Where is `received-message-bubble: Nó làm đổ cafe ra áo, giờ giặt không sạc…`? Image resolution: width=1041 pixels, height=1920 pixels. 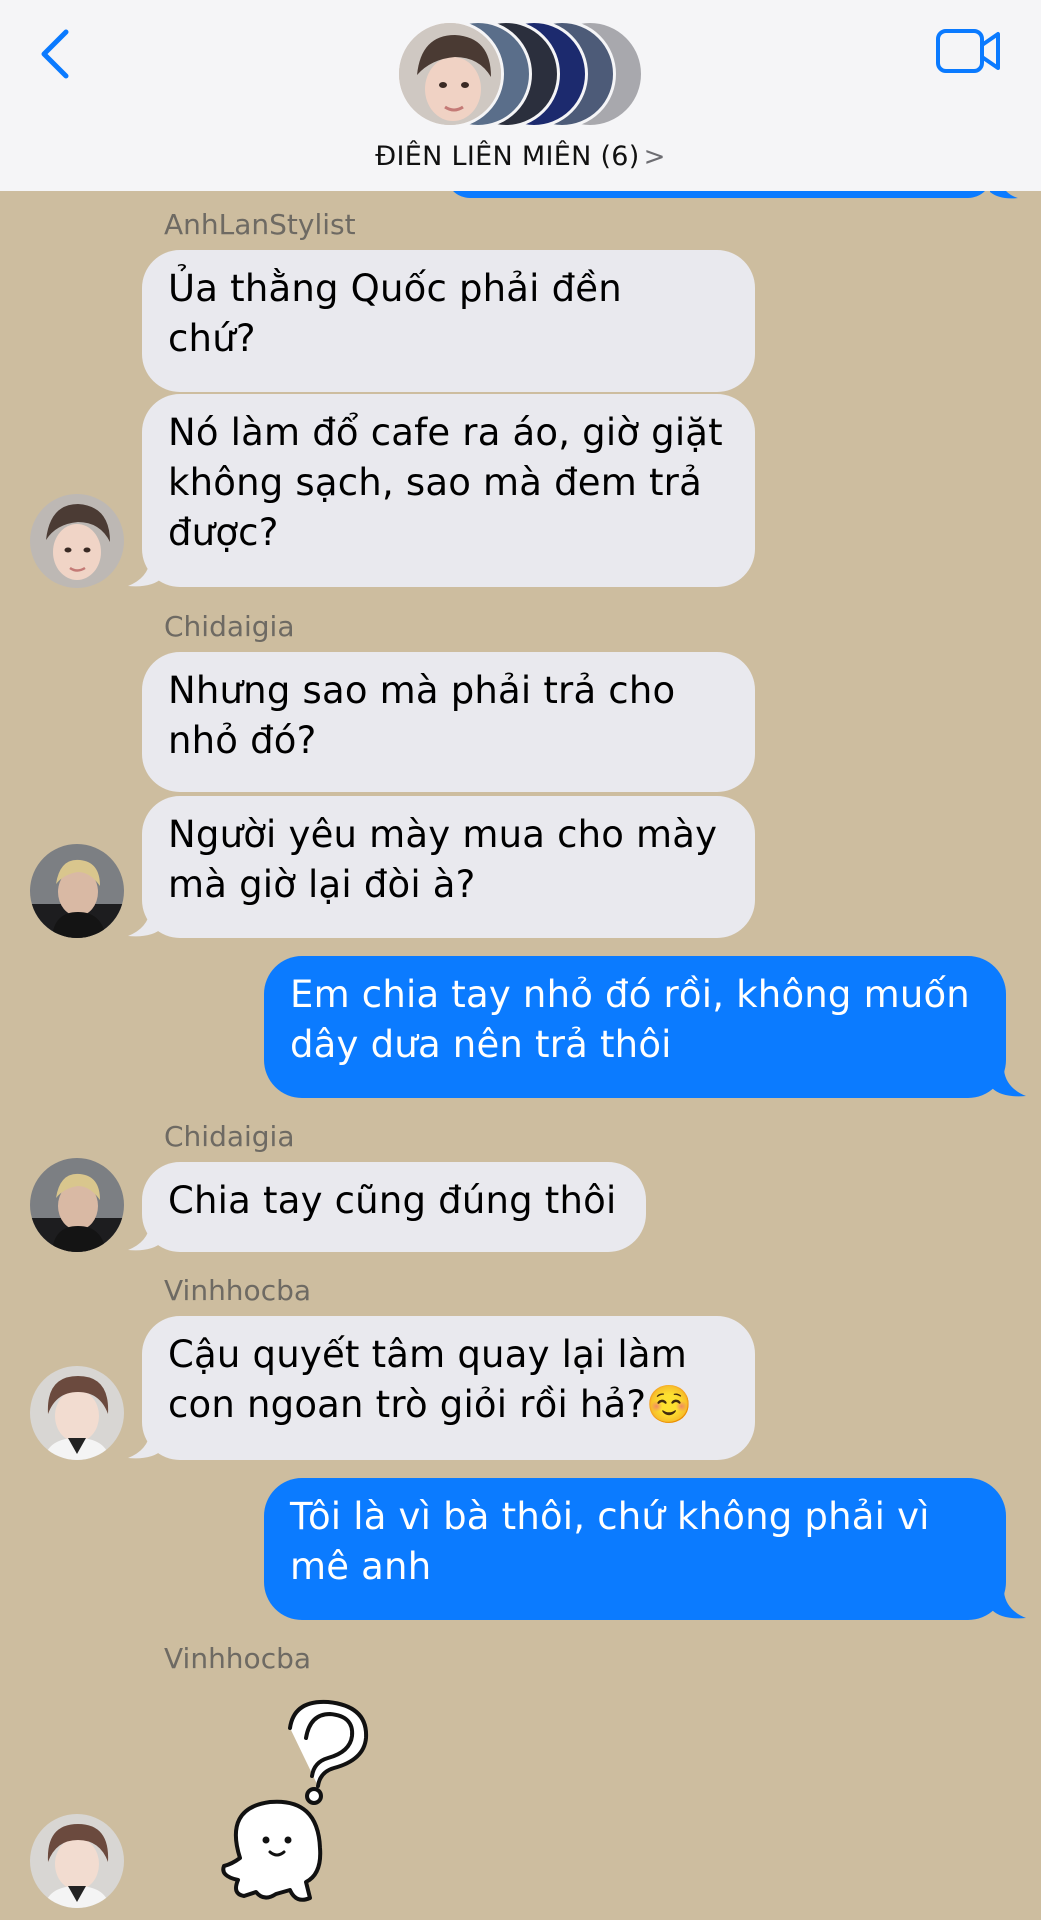 received-message-bubble: Nó làm đổ cafe ra áo, giờ giặt không sạc… is located at coordinates (448, 490).